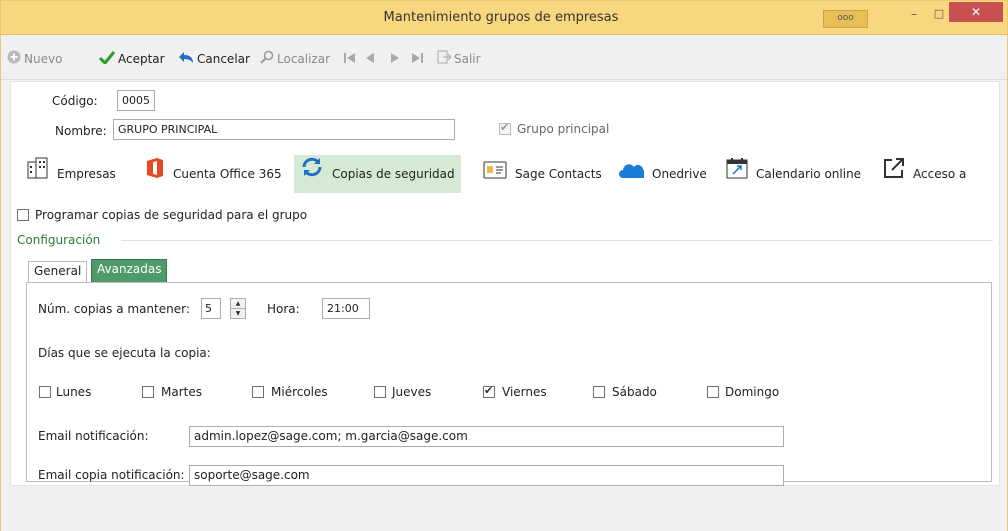 The image size is (1008, 531). What do you see at coordinates (114, 309) in the screenshot?
I see `num-copias-label: Núm. copias a mantener:` at bounding box center [114, 309].